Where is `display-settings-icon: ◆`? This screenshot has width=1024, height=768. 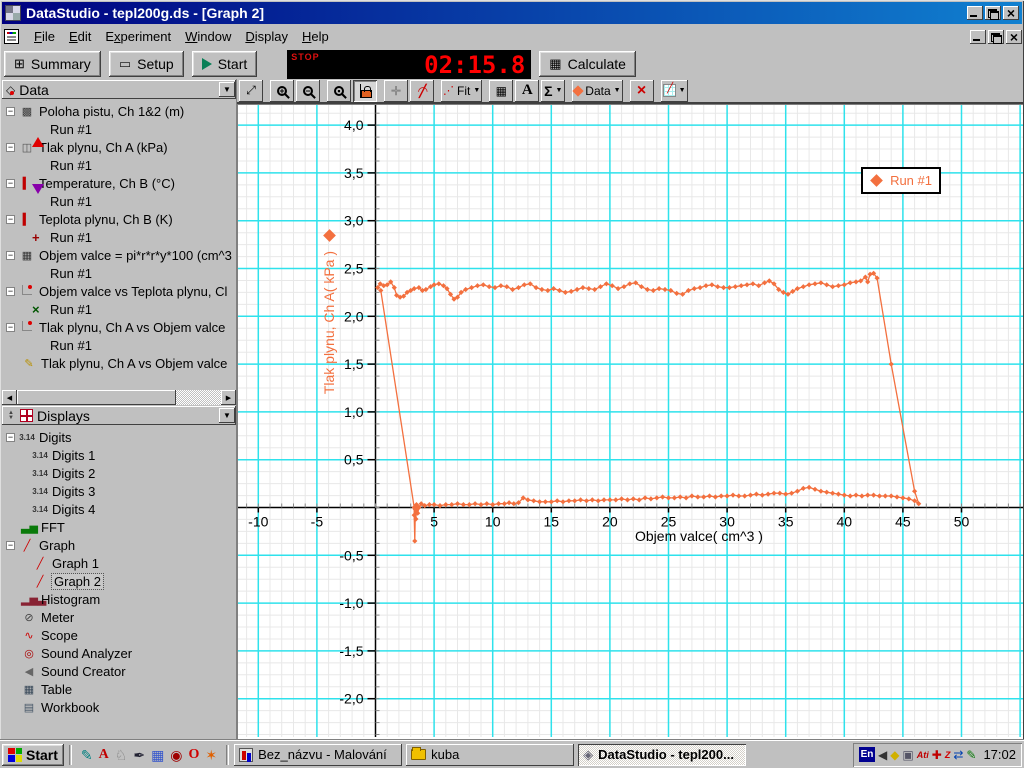 display-settings-icon: ◆ is located at coordinates (894, 755).